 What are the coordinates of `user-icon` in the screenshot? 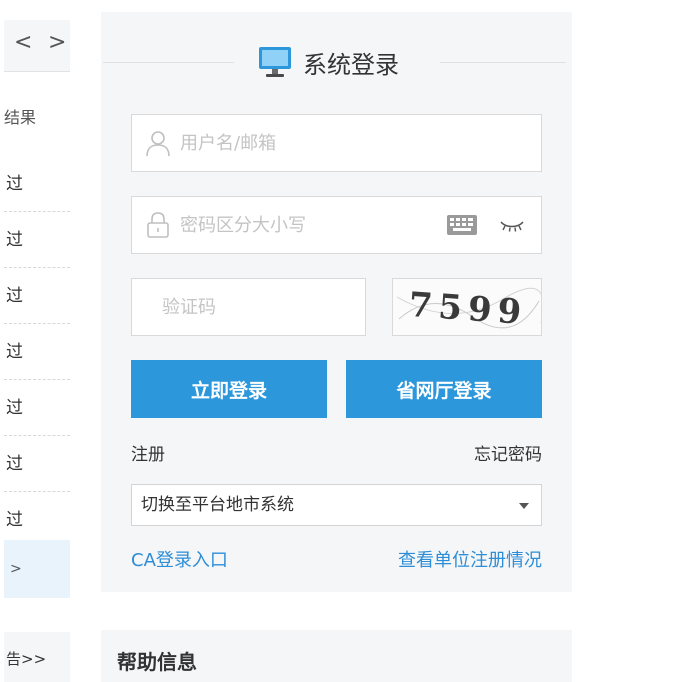 It's located at (158, 144).